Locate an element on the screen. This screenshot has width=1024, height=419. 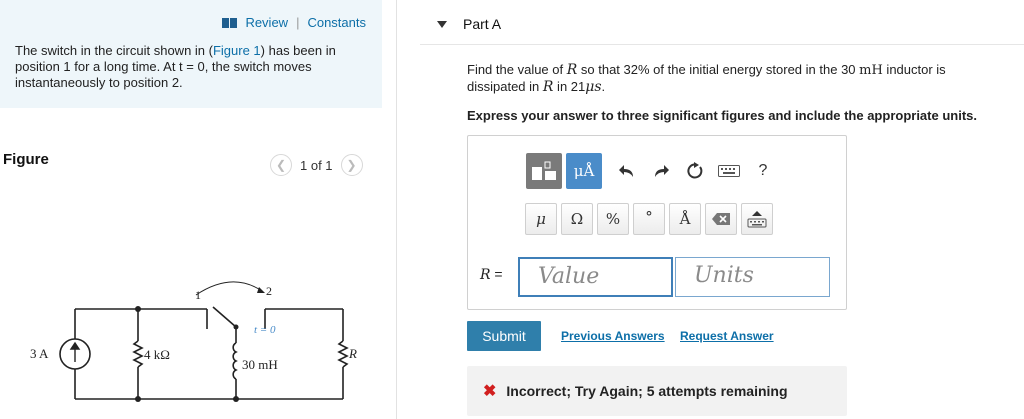
mu-button: μ is located at coordinates (541, 219).